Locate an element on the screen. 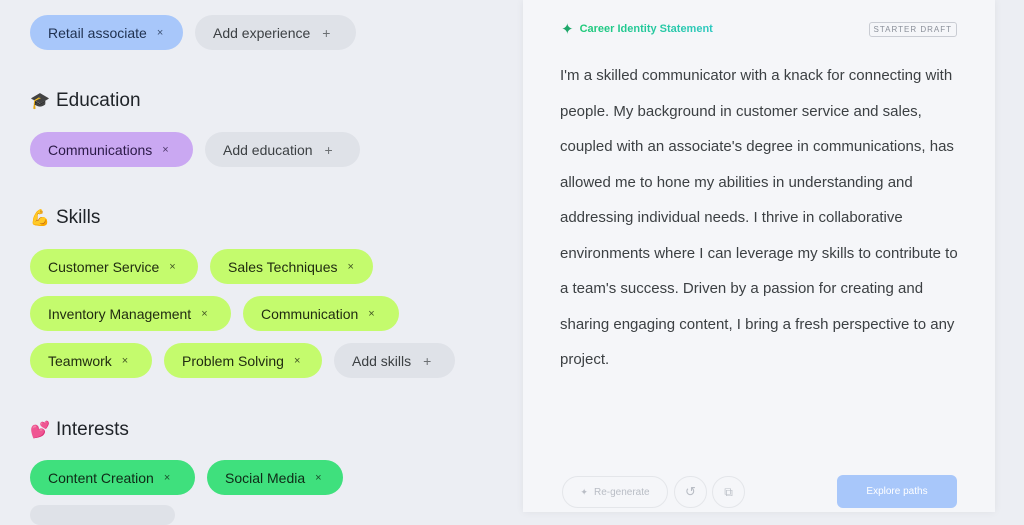 This screenshot has width=1024, height=525. explore-paths-button: Explore paths is located at coordinates (897, 491).